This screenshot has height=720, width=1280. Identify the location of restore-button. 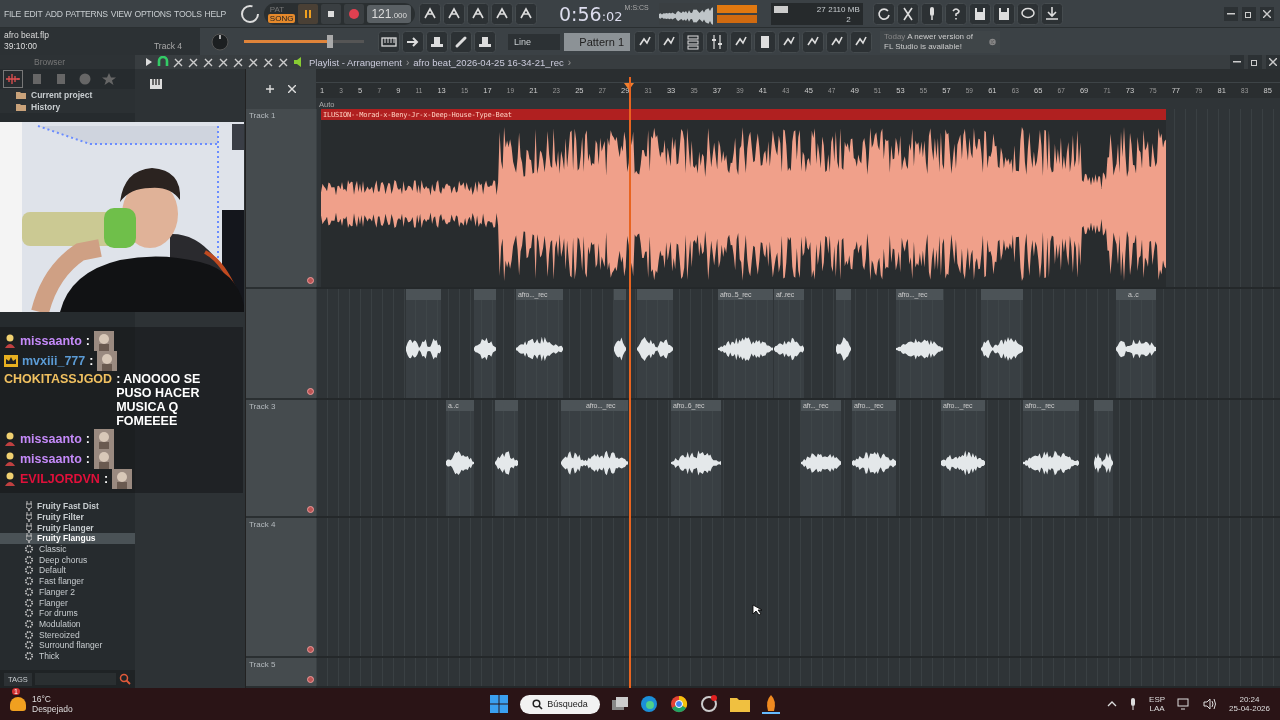
(1255, 62).